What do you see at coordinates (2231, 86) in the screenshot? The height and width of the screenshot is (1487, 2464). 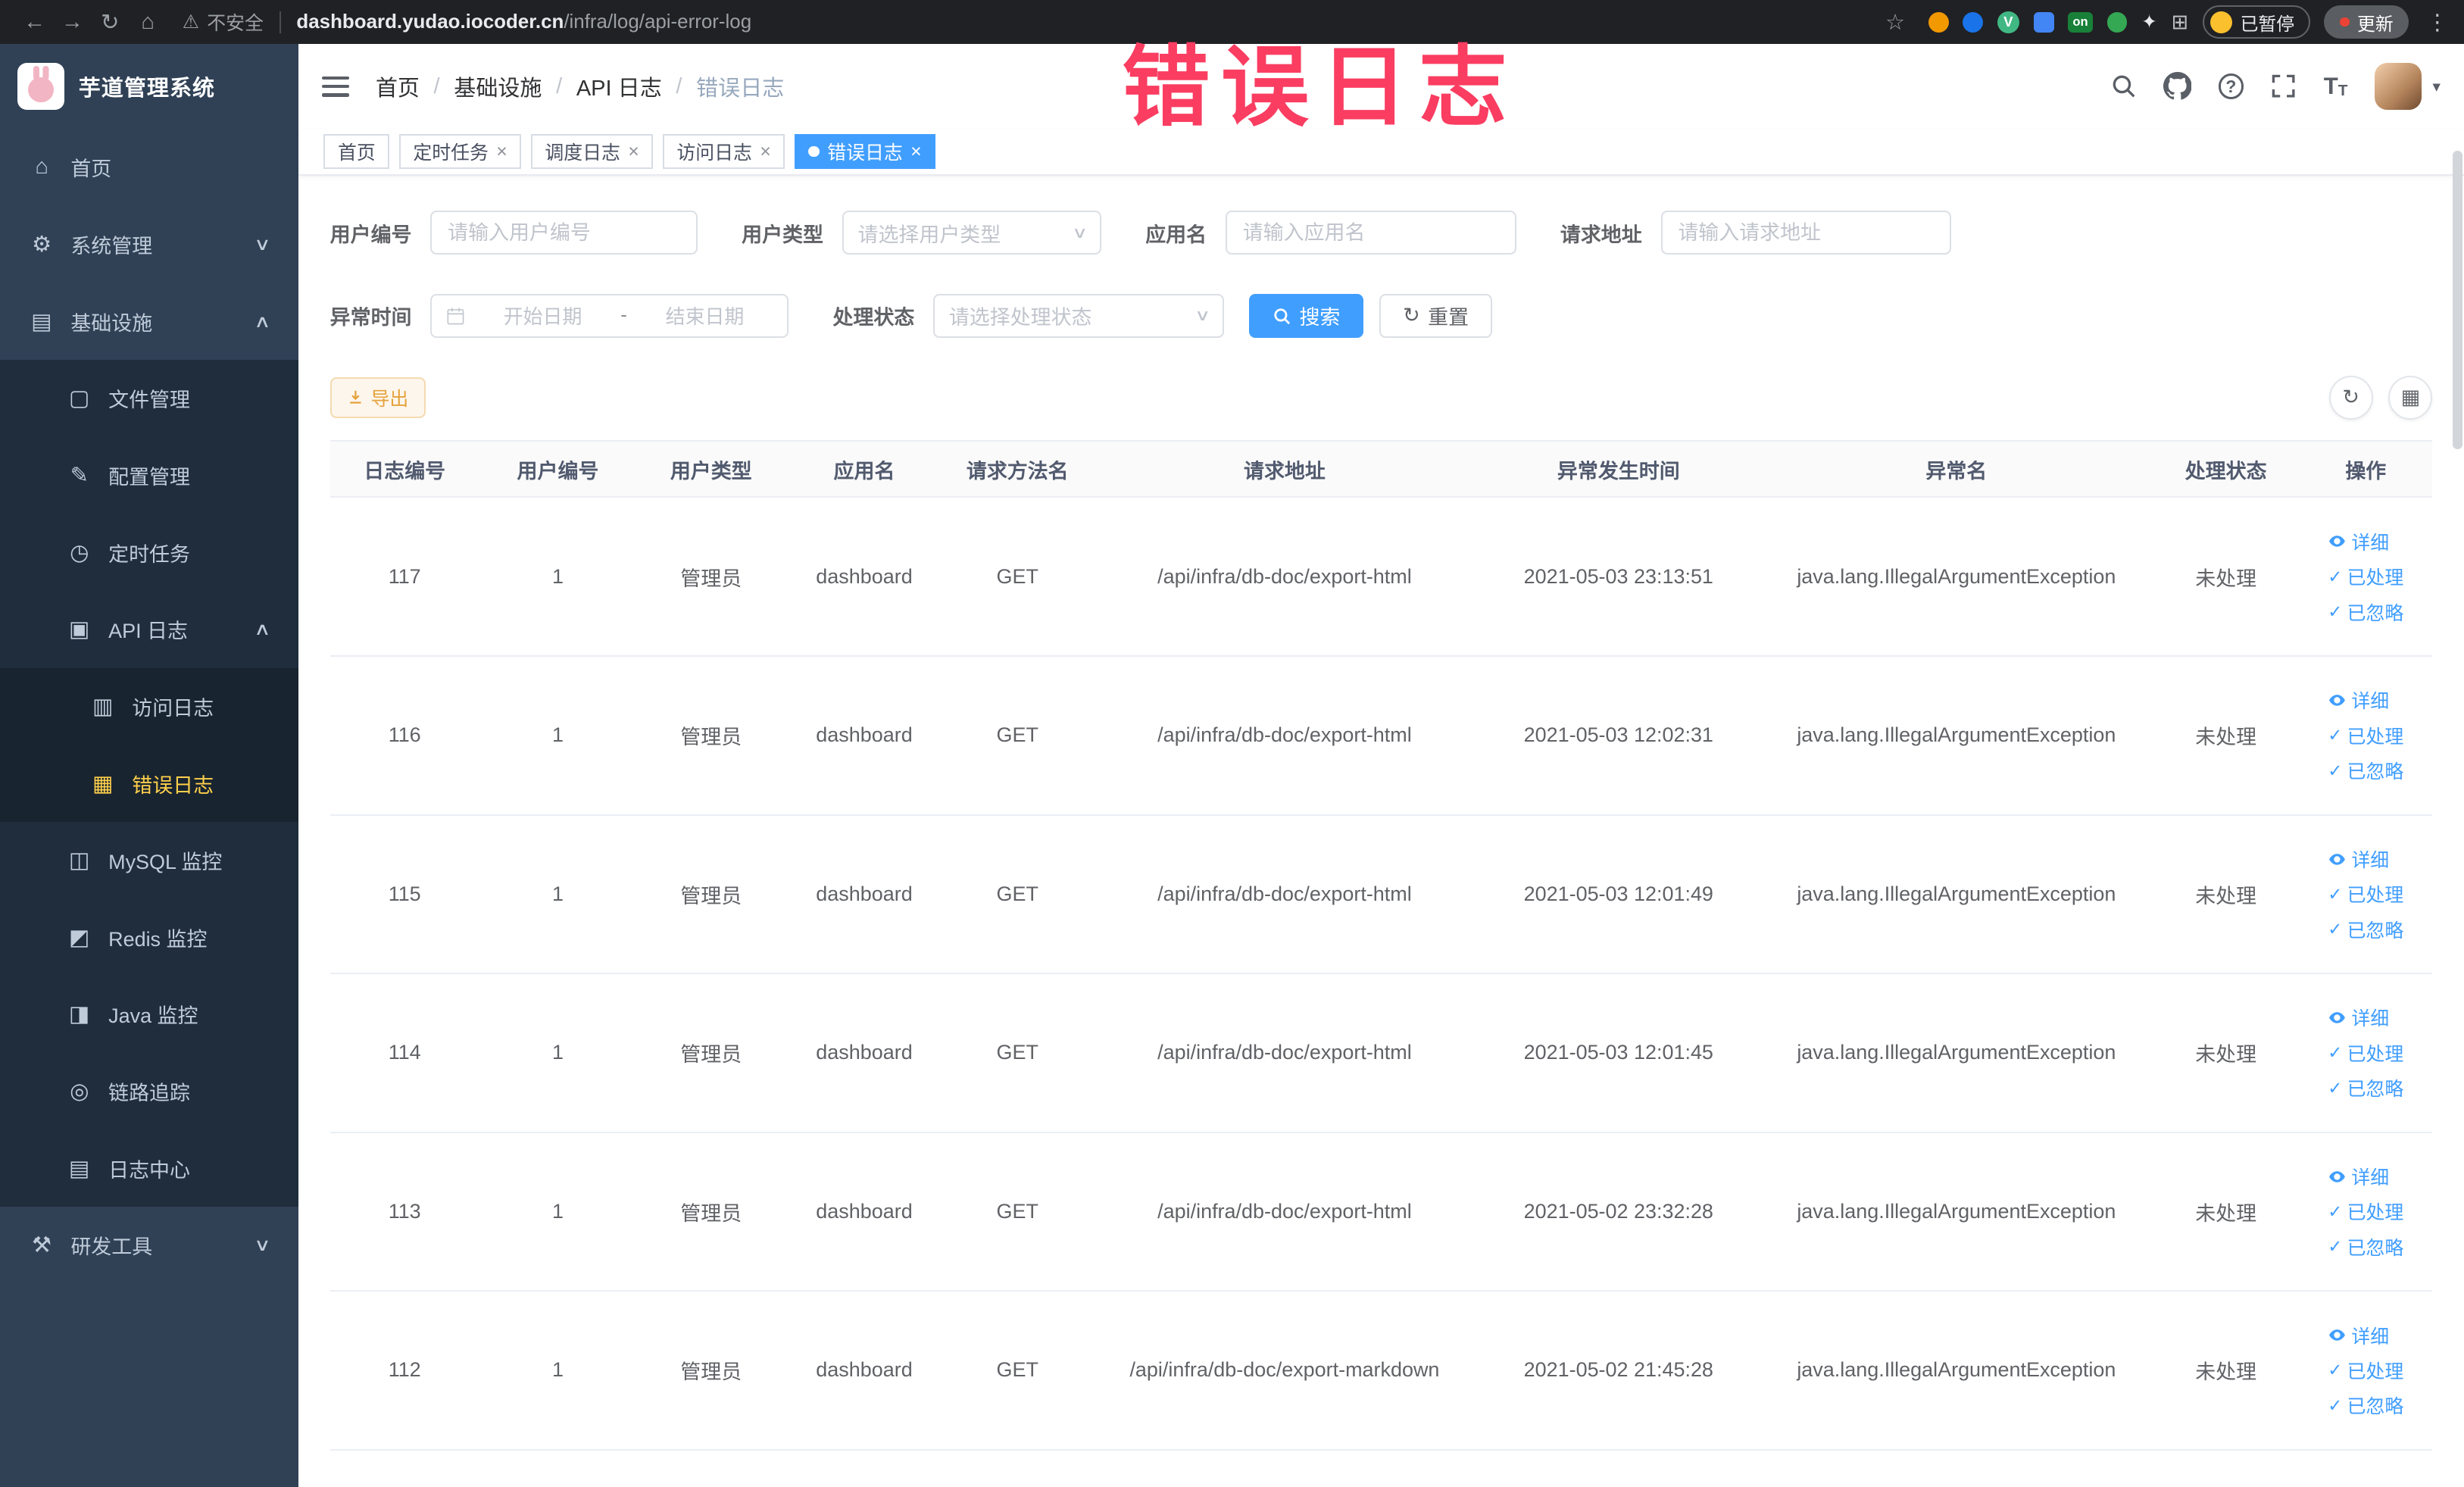 I see `help-icon: ?` at bounding box center [2231, 86].